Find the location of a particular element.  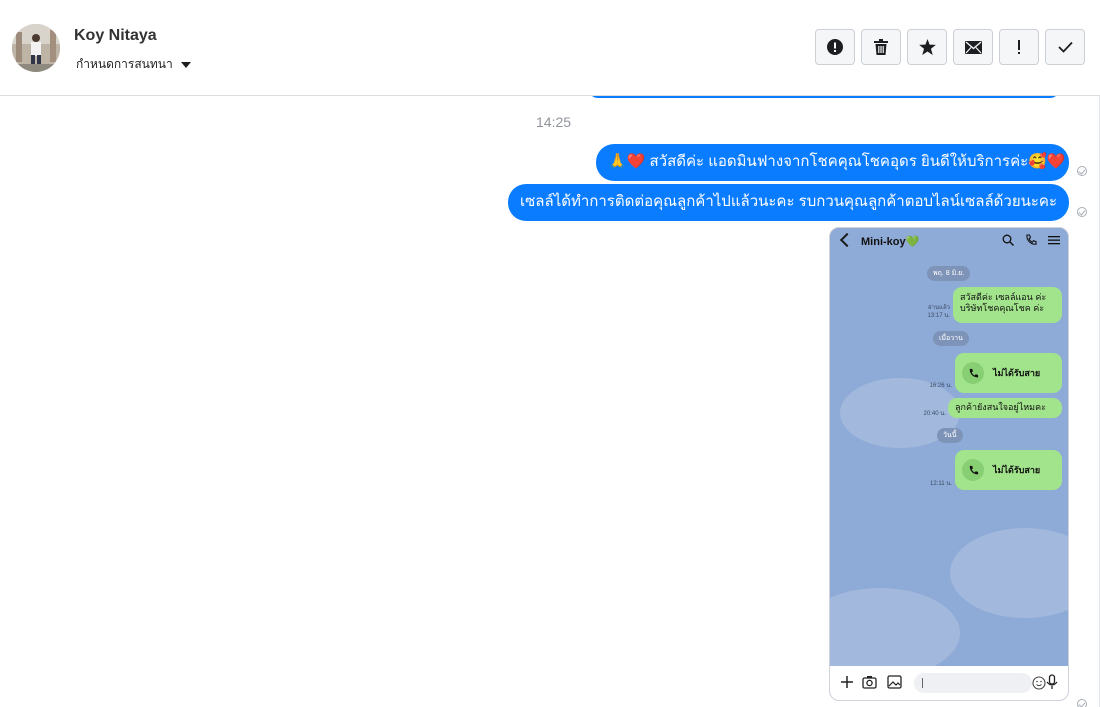

chat-topbar: Mini-koy💚 is located at coordinates (949, 242).